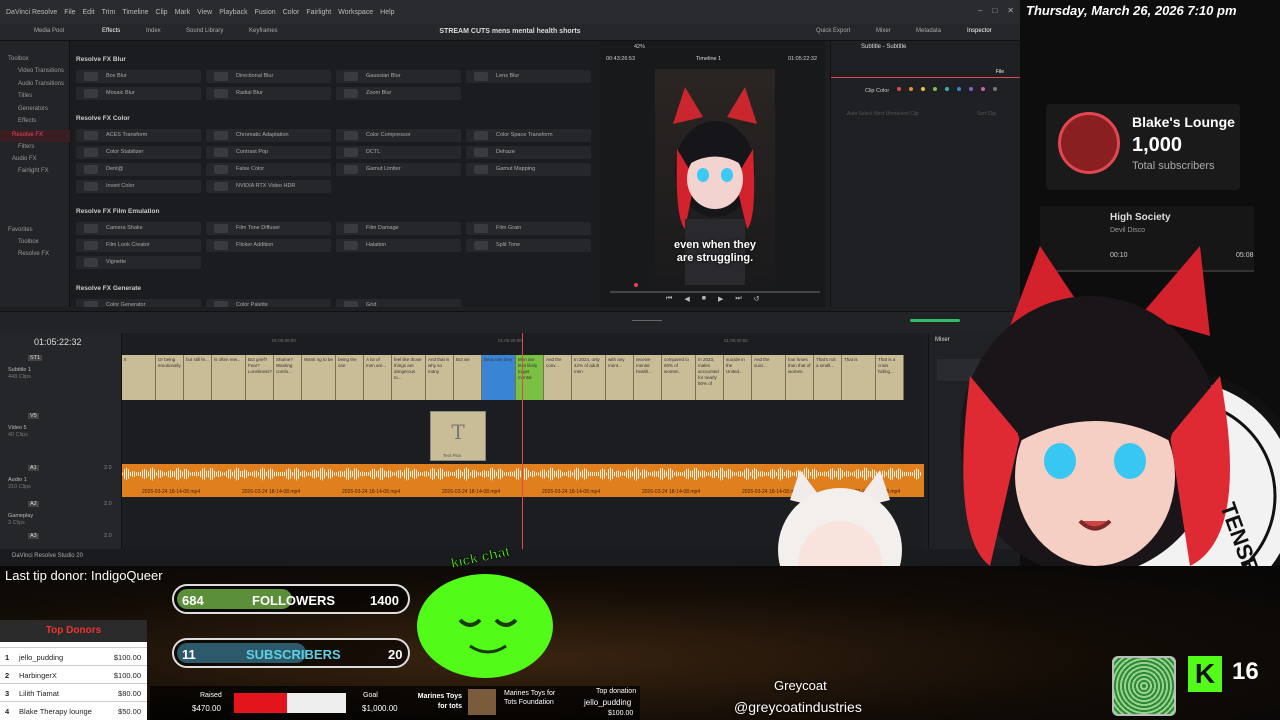  I want to click on text-plus-clip: T Text Plus, so click(458, 436).